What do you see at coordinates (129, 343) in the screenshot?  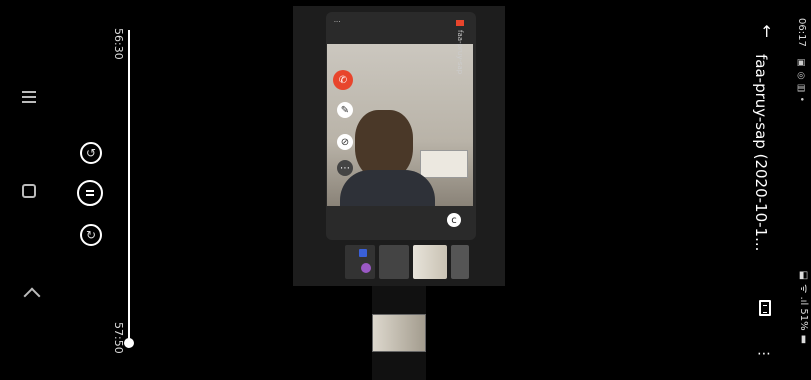 I see `seek-knob` at bounding box center [129, 343].